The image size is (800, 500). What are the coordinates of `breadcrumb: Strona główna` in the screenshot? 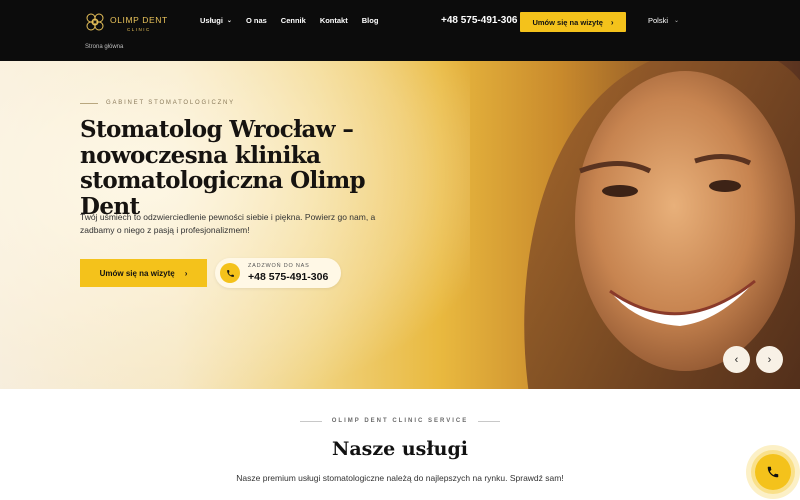 It's located at (104, 47).